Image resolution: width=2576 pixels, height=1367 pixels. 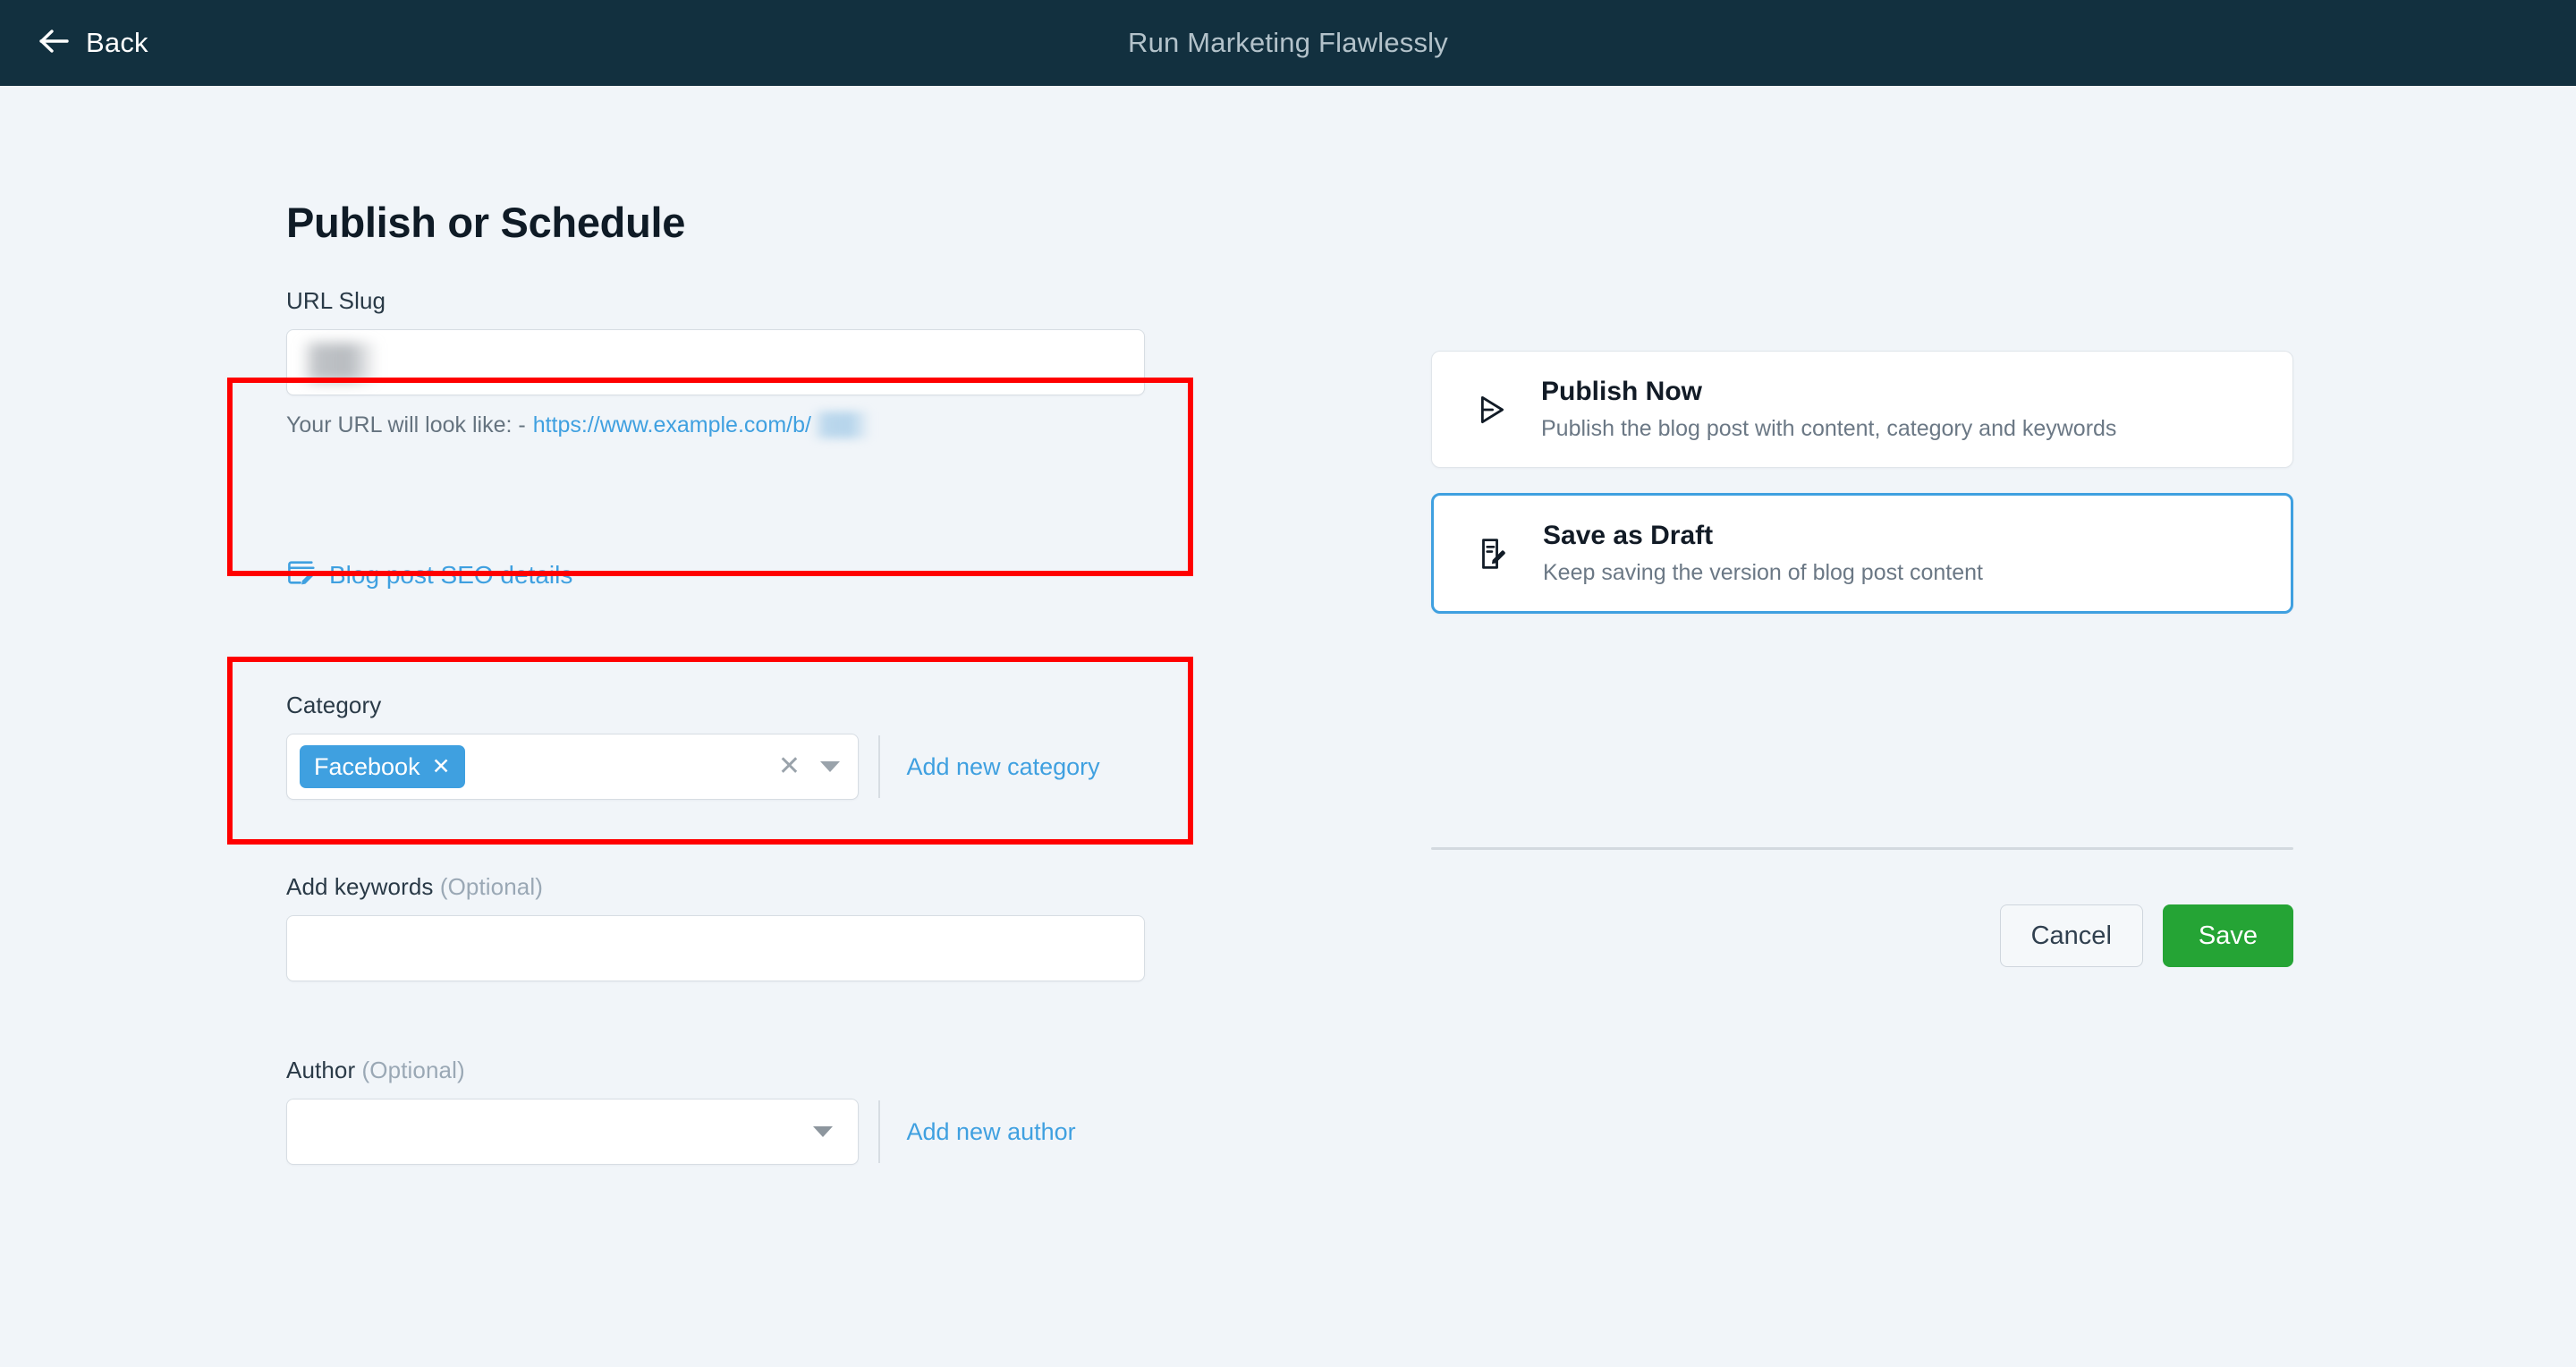 I want to click on author-label-text: Author, so click(x=321, y=1070).